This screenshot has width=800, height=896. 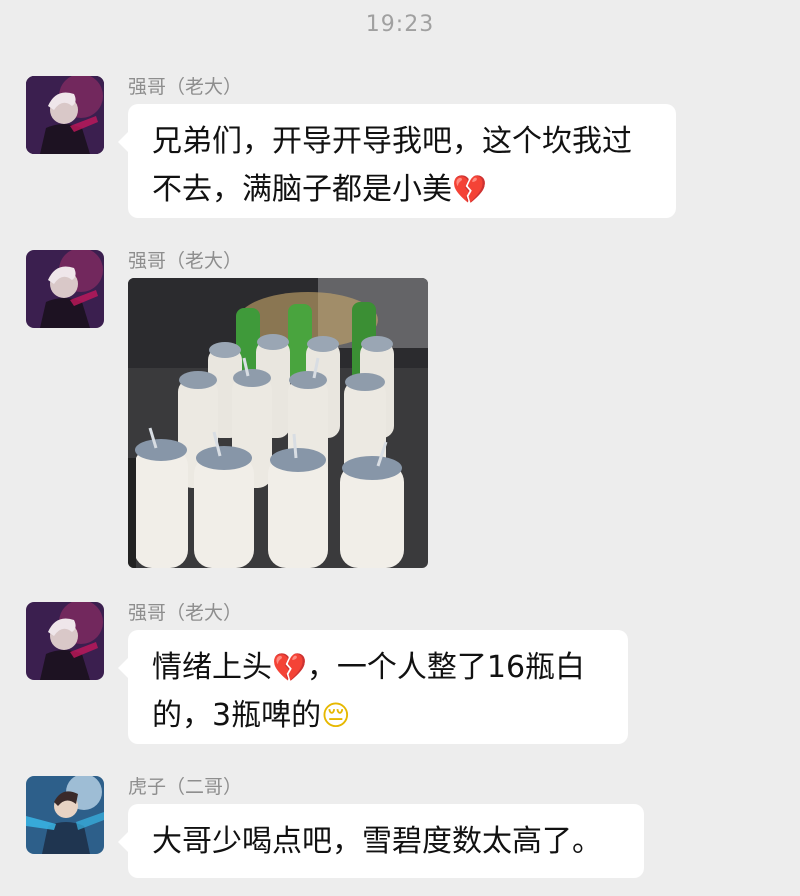 What do you see at coordinates (212, 667) in the screenshot?
I see `message-text: 情绪上头` at bounding box center [212, 667].